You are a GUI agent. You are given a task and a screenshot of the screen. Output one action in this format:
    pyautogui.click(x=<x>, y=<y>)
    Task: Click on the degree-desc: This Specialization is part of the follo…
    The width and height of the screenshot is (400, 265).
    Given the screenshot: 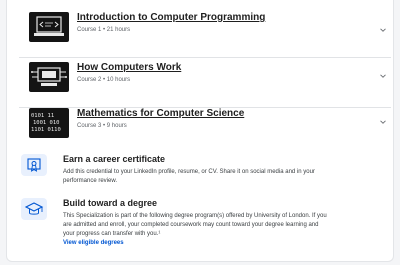 What is the action you would take?
    pyautogui.click(x=195, y=225)
    